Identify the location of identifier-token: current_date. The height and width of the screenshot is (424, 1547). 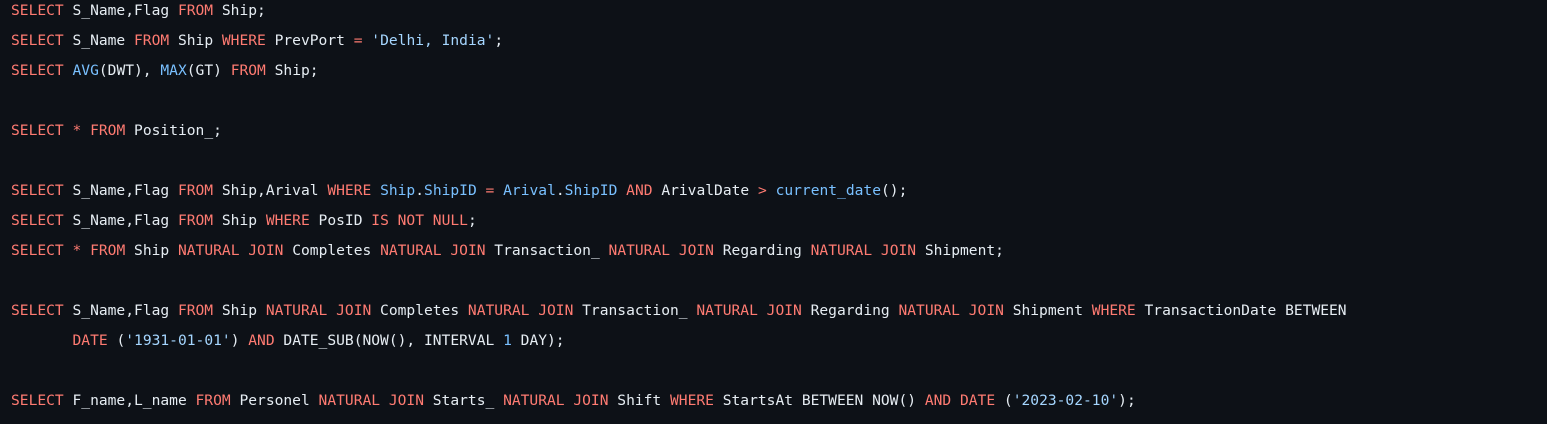
(828, 190).